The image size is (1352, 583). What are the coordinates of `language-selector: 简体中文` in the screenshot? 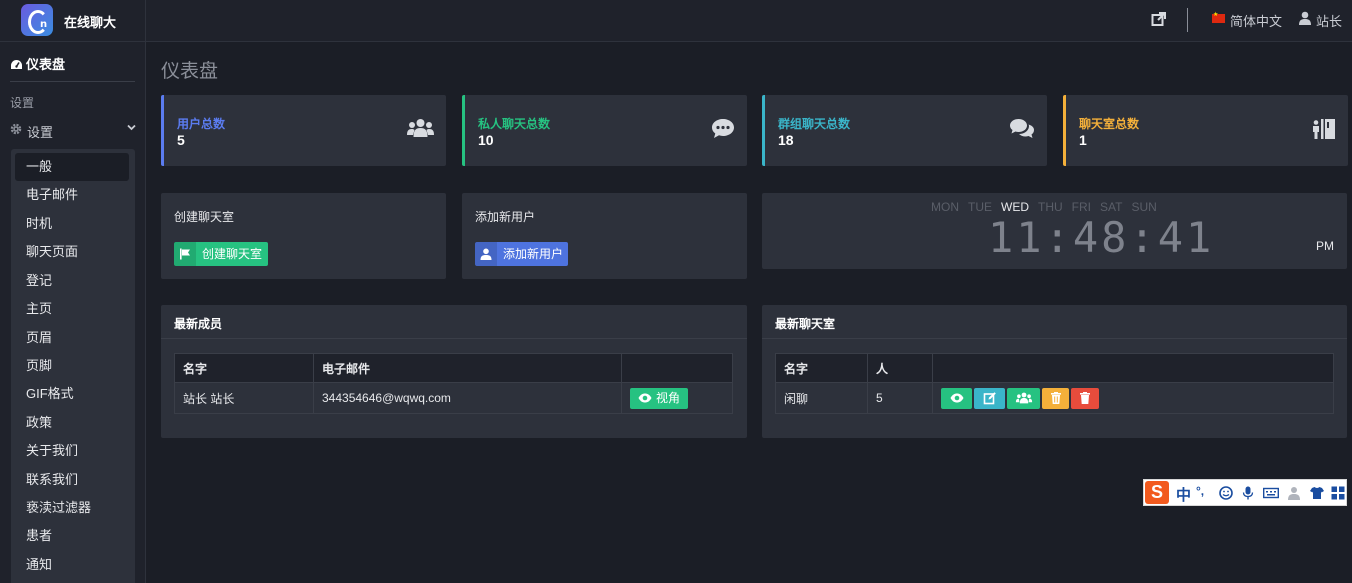 It's located at (1256, 20).